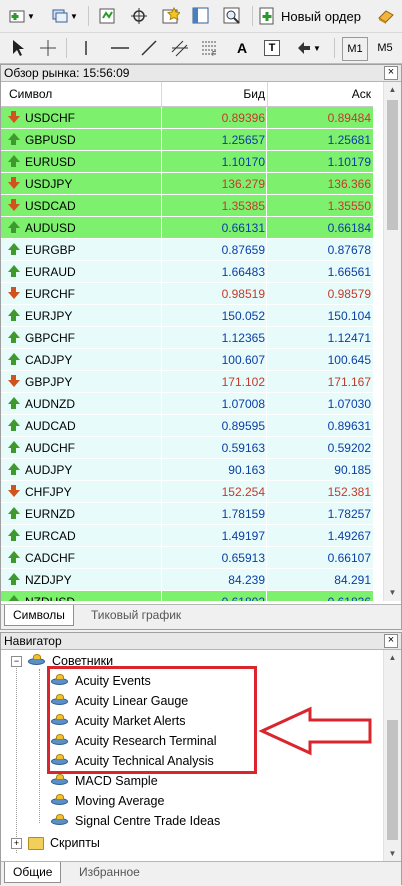 The image size is (402, 886). I want to click on table-row: USDCAD 1.35385 1.35550, so click(187, 206).